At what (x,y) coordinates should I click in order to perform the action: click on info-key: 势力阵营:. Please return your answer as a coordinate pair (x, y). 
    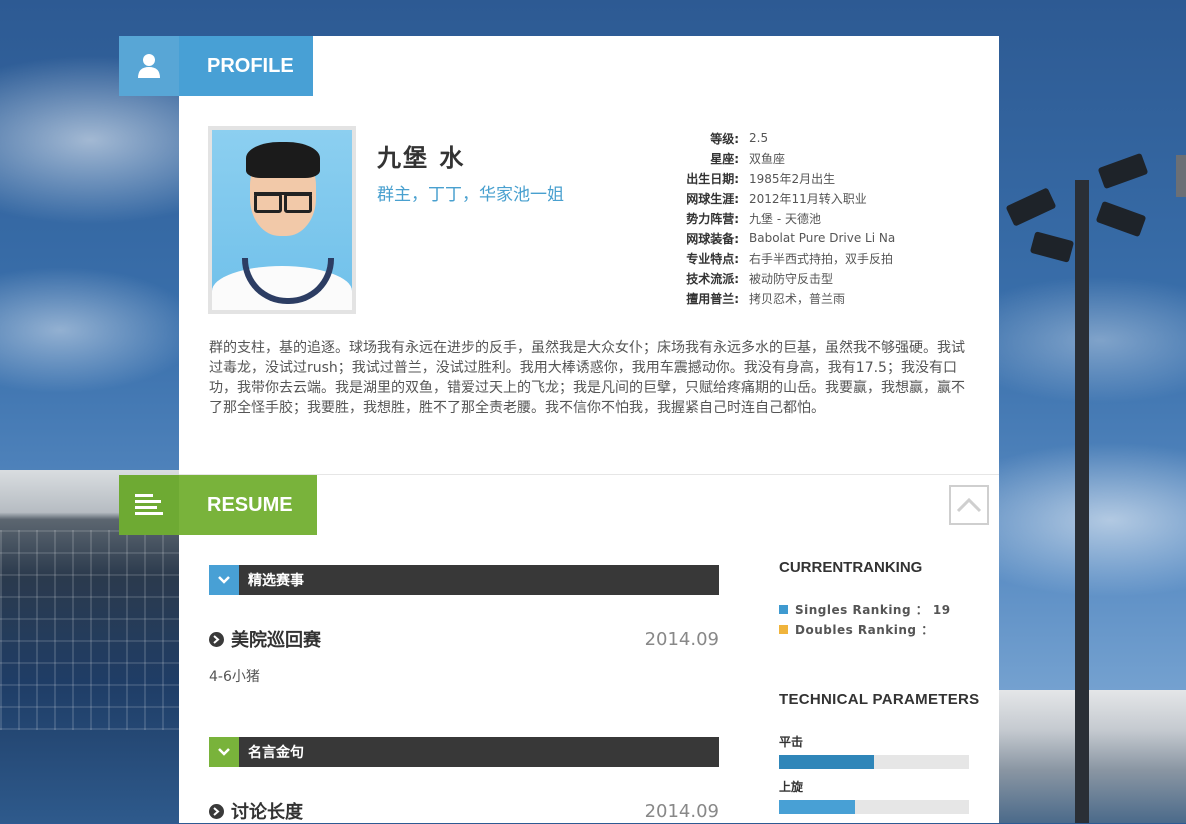
    Looking at the image, I should click on (712, 218).